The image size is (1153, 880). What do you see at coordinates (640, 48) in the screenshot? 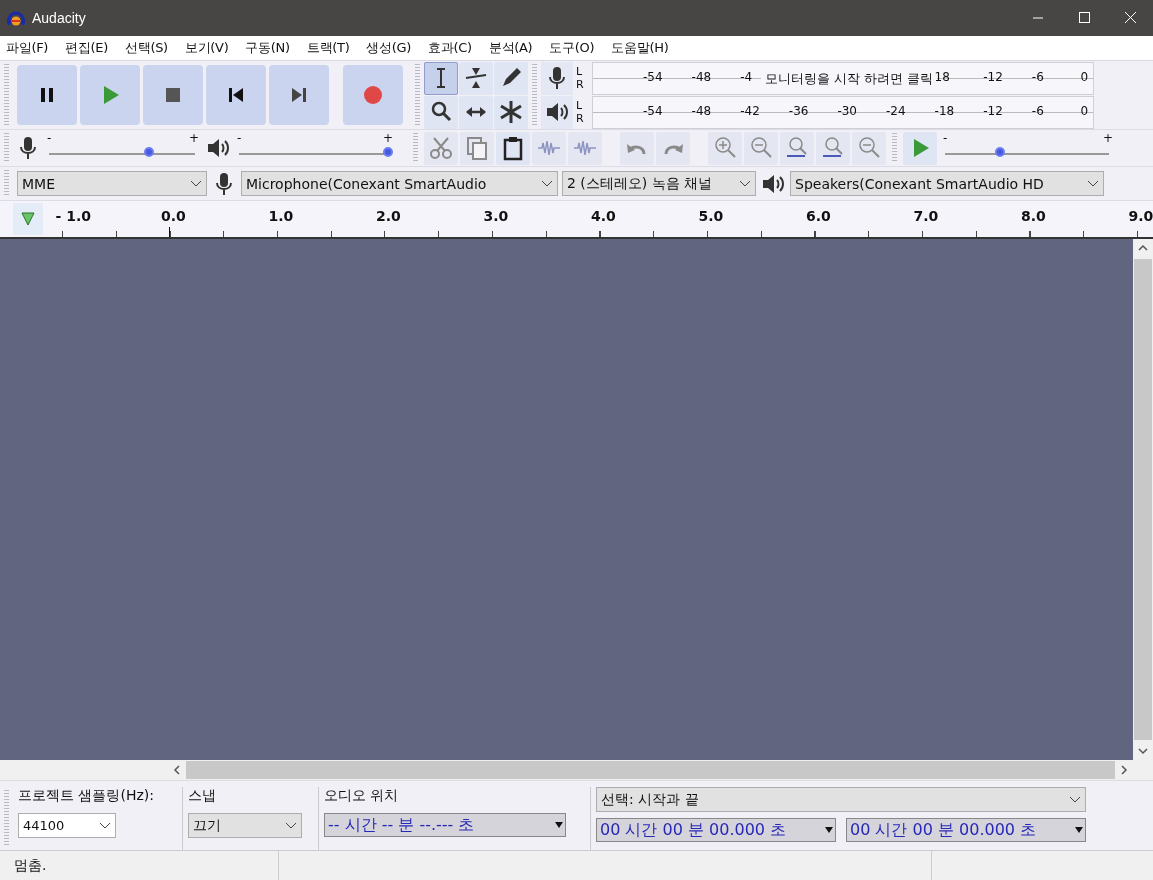
I see `menu-item: 도움말(H)` at bounding box center [640, 48].